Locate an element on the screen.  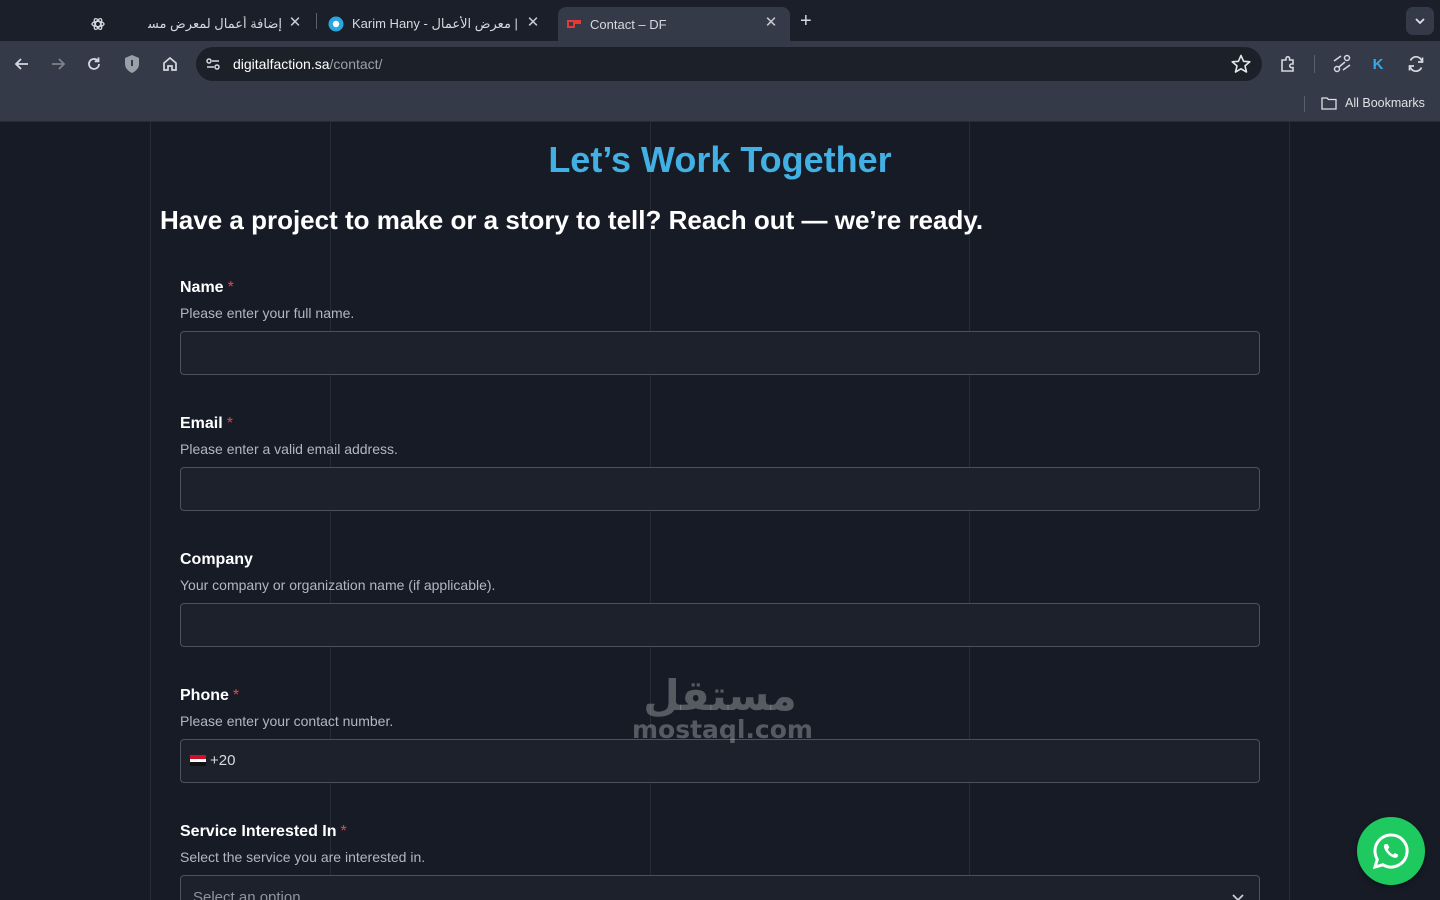
page-title: Let’s Work Together is located at coordinates (720, 159).